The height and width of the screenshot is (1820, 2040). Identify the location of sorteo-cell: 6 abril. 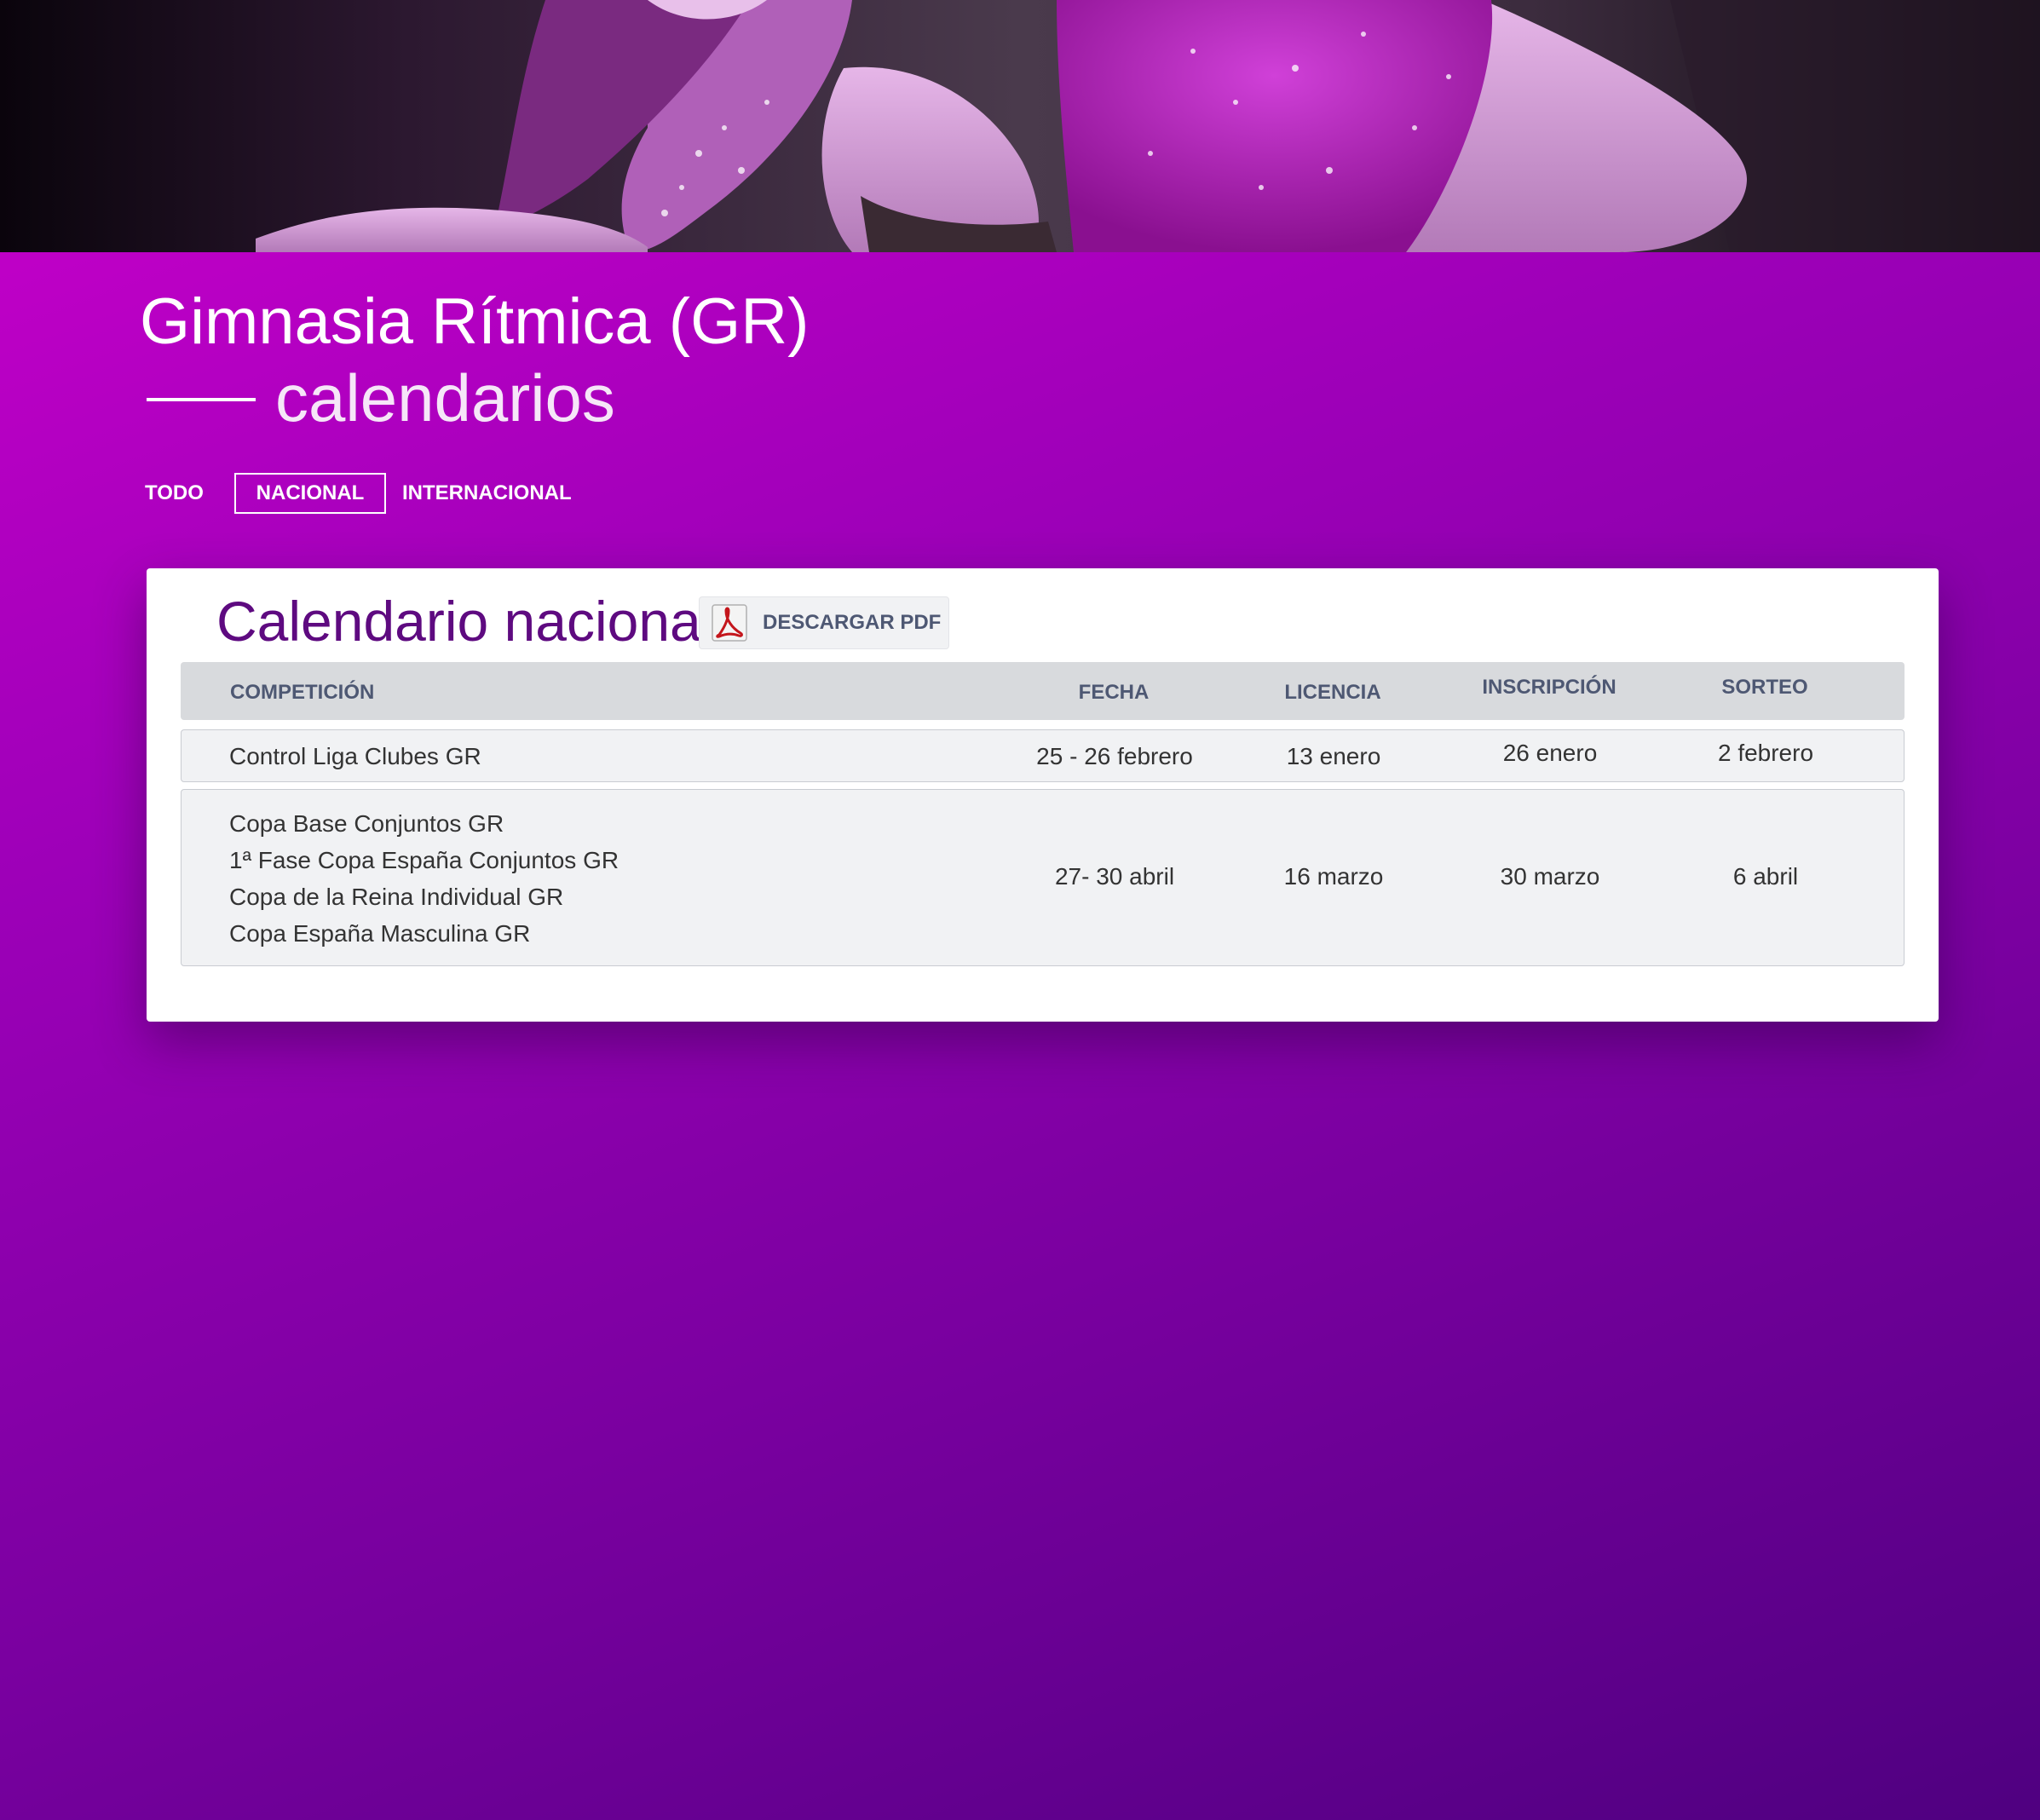
(1765, 876).